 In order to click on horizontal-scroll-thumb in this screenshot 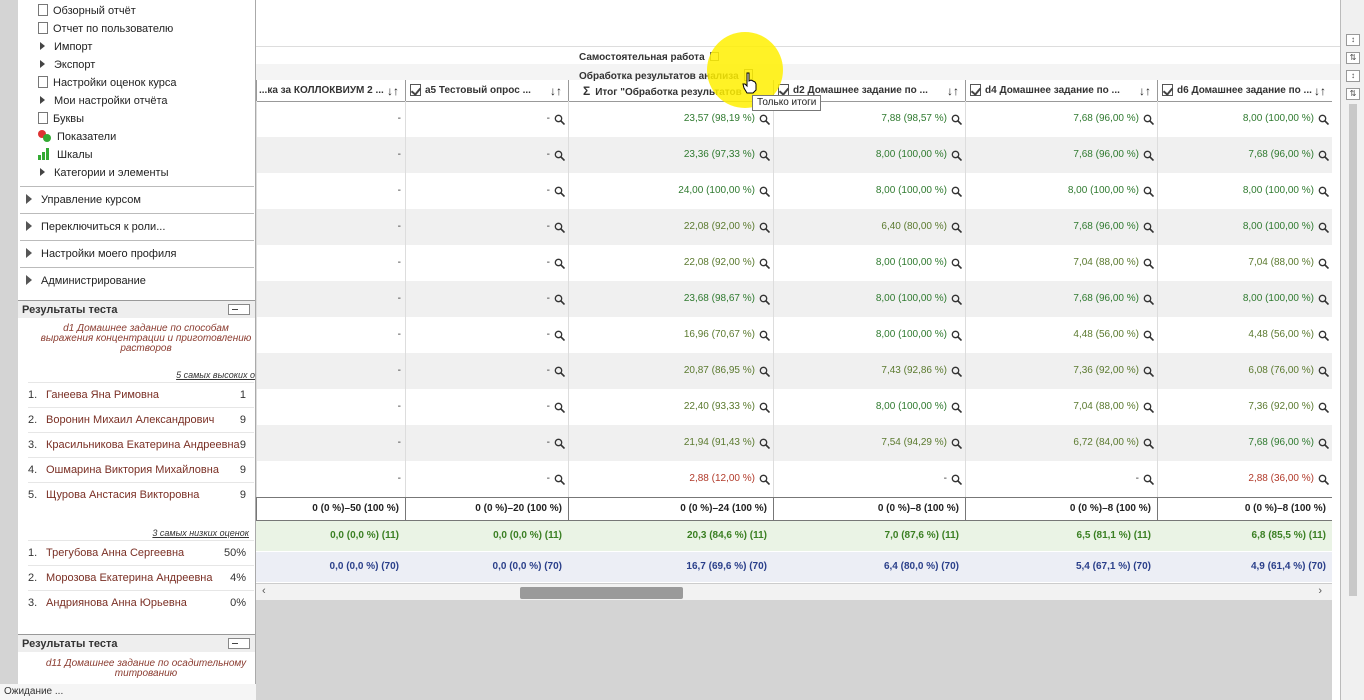, I will do `click(601, 593)`.